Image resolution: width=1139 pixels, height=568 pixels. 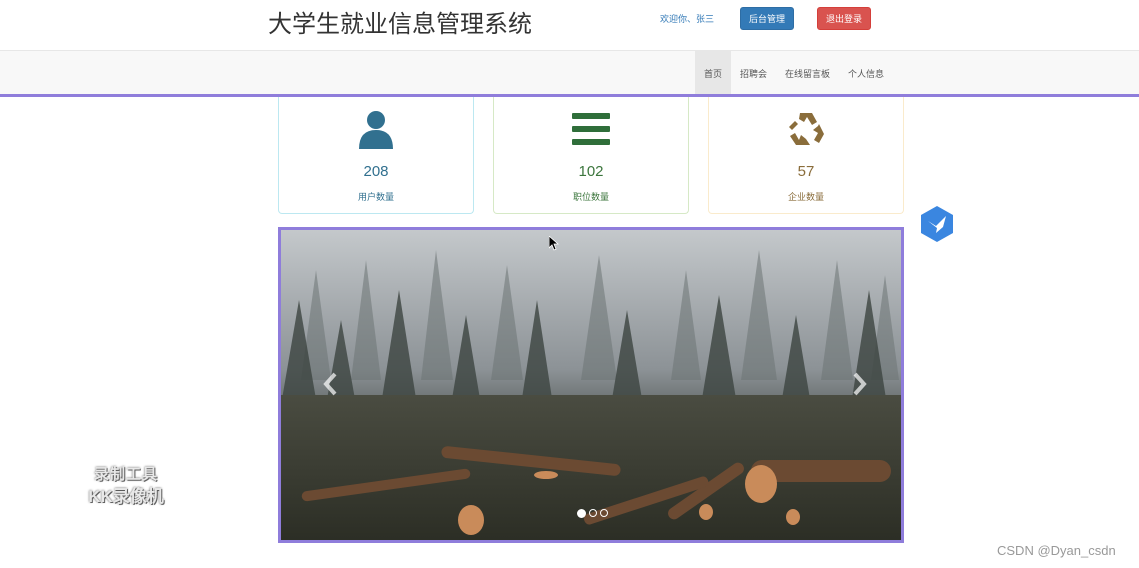 I want to click on nav-item-profile: 个人信息, so click(x=866, y=73).